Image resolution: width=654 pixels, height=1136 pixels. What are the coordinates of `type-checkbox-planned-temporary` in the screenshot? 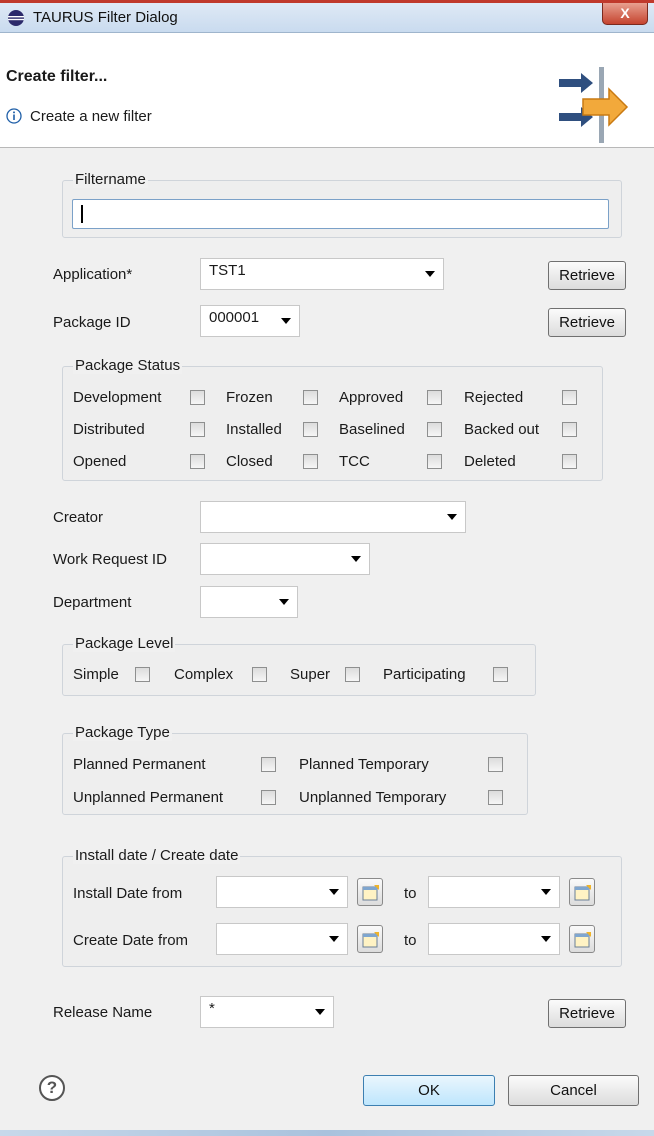 It's located at (495, 764).